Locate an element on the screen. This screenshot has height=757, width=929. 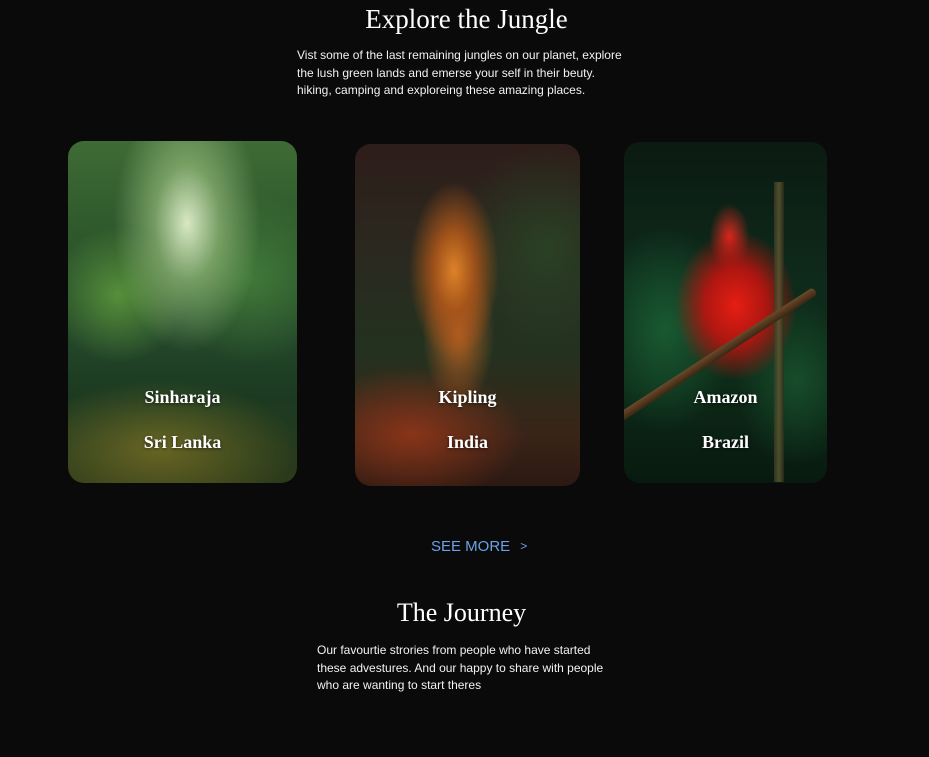
journey-description-line: who are wanting to start theres is located at coordinates (399, 685).